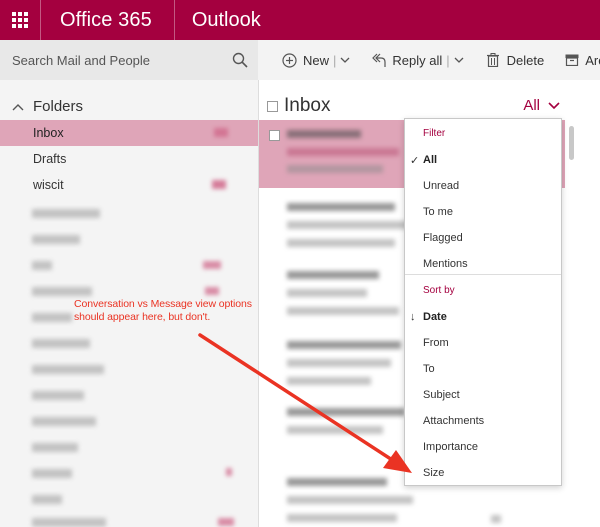 This screenshot has height=527, width=600. I want to click on sort-section-header: Sort by, so click(439, 290).